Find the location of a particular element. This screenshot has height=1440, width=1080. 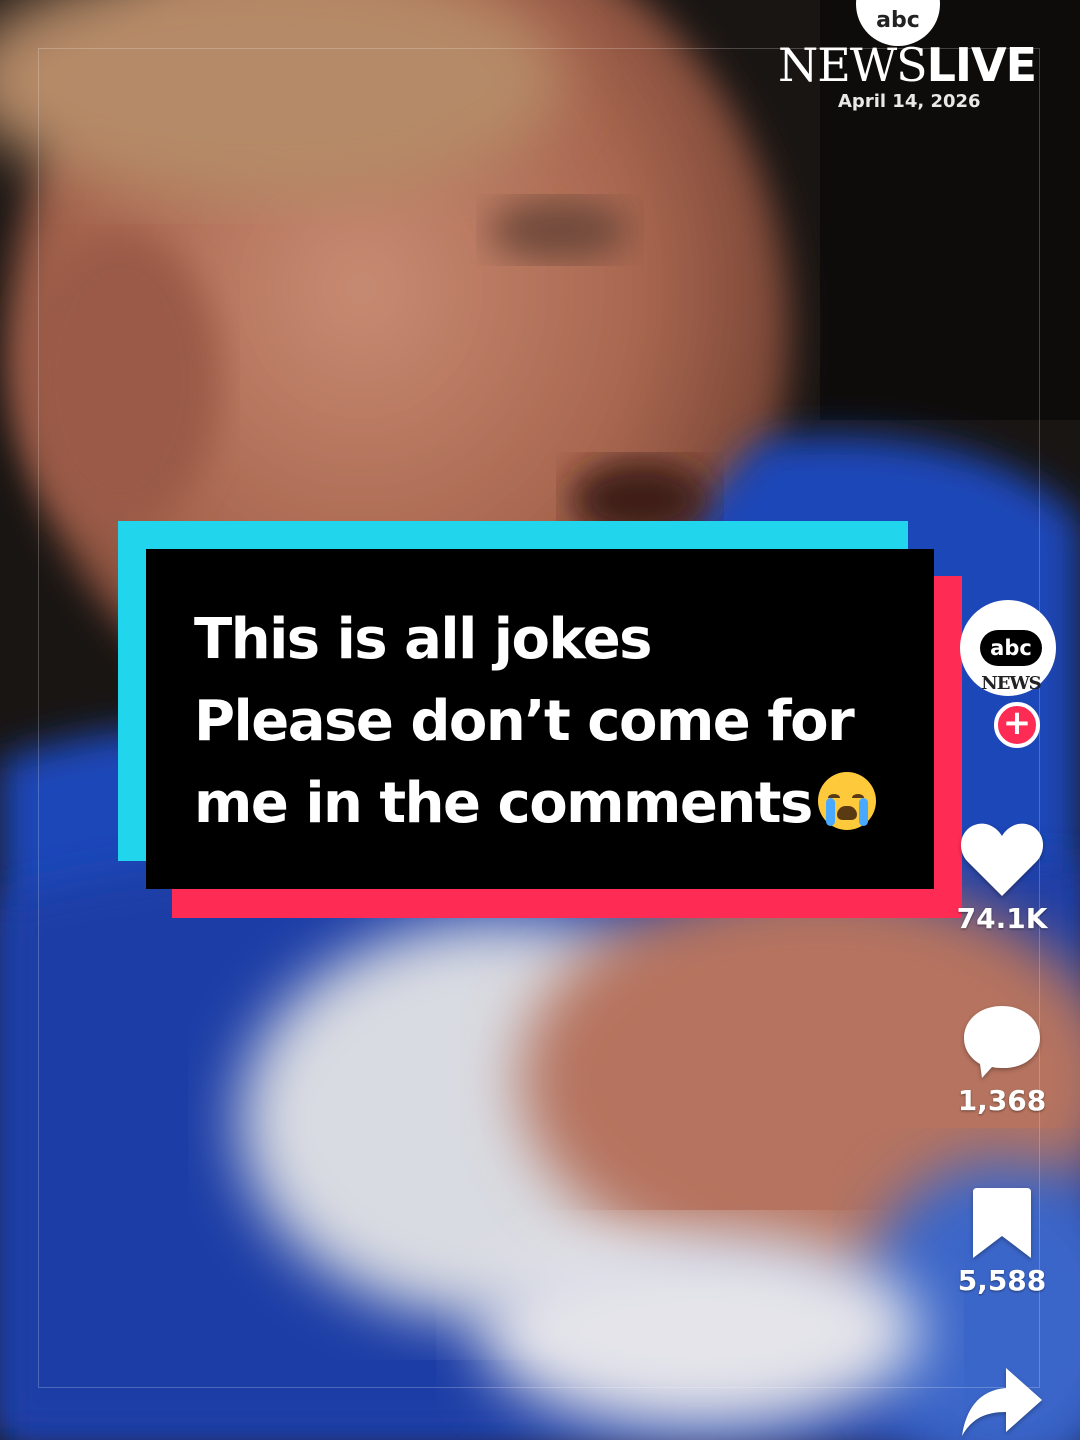

live-wordmark: LIVE is located at coordinates (981, 65).